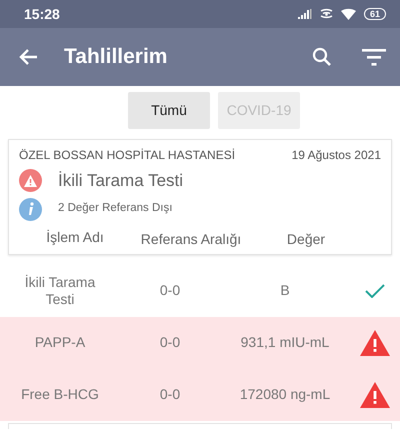  Describe the element at coordinates (374, 57) in the screenshot. I see `filter-icon` at that location.